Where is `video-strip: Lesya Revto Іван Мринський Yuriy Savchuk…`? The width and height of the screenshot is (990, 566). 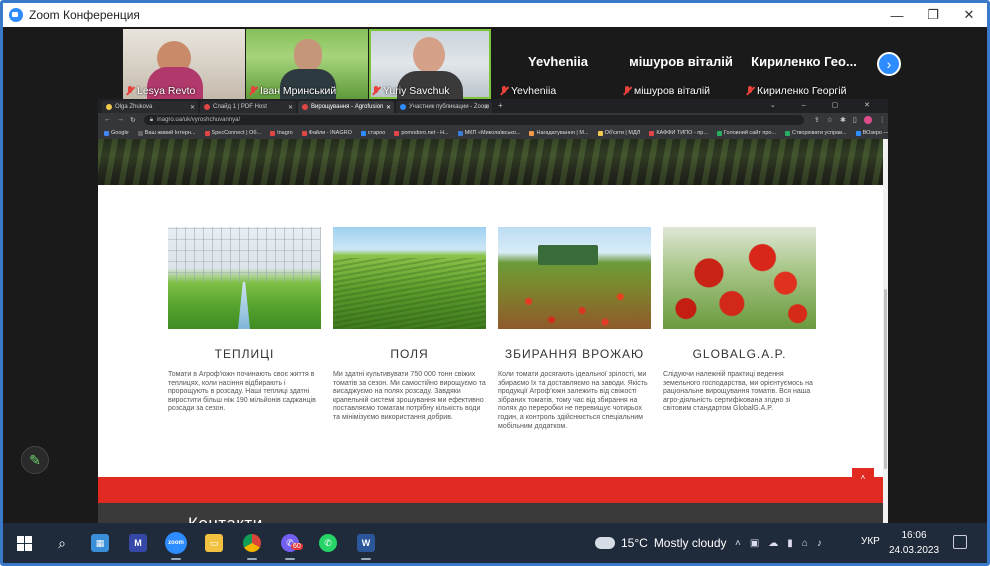
video-strip: Lesya Revto Іван Мринський Yuriy Savchuk… is located at coordinates (495, 63).